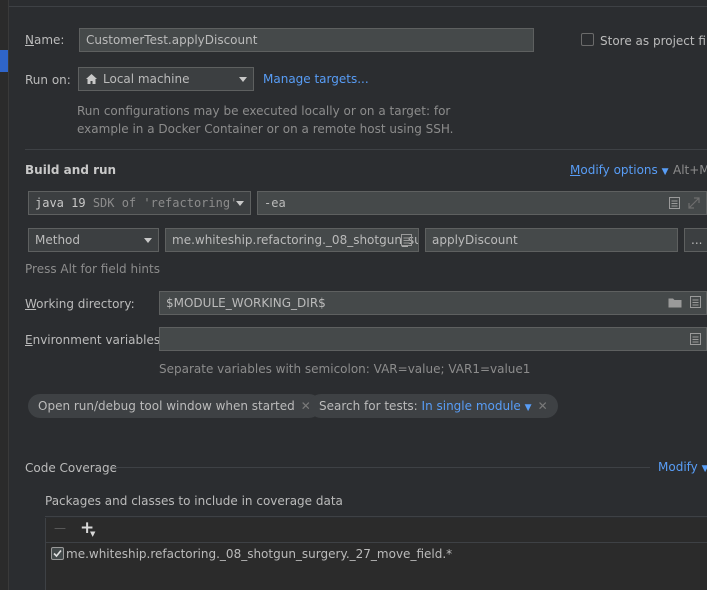 This screenshot has height=590, width=707. I want to click on coverage-entry-checkbox, so click(57, 553).